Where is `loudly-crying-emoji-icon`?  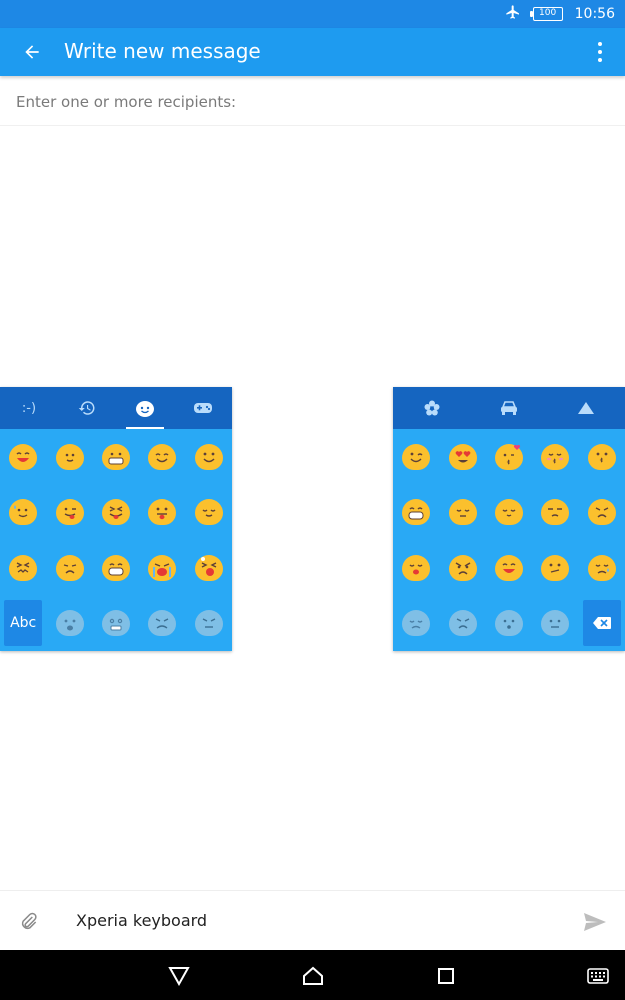 loudly-crying-emoji-icon is located at coordinates (162, 567).